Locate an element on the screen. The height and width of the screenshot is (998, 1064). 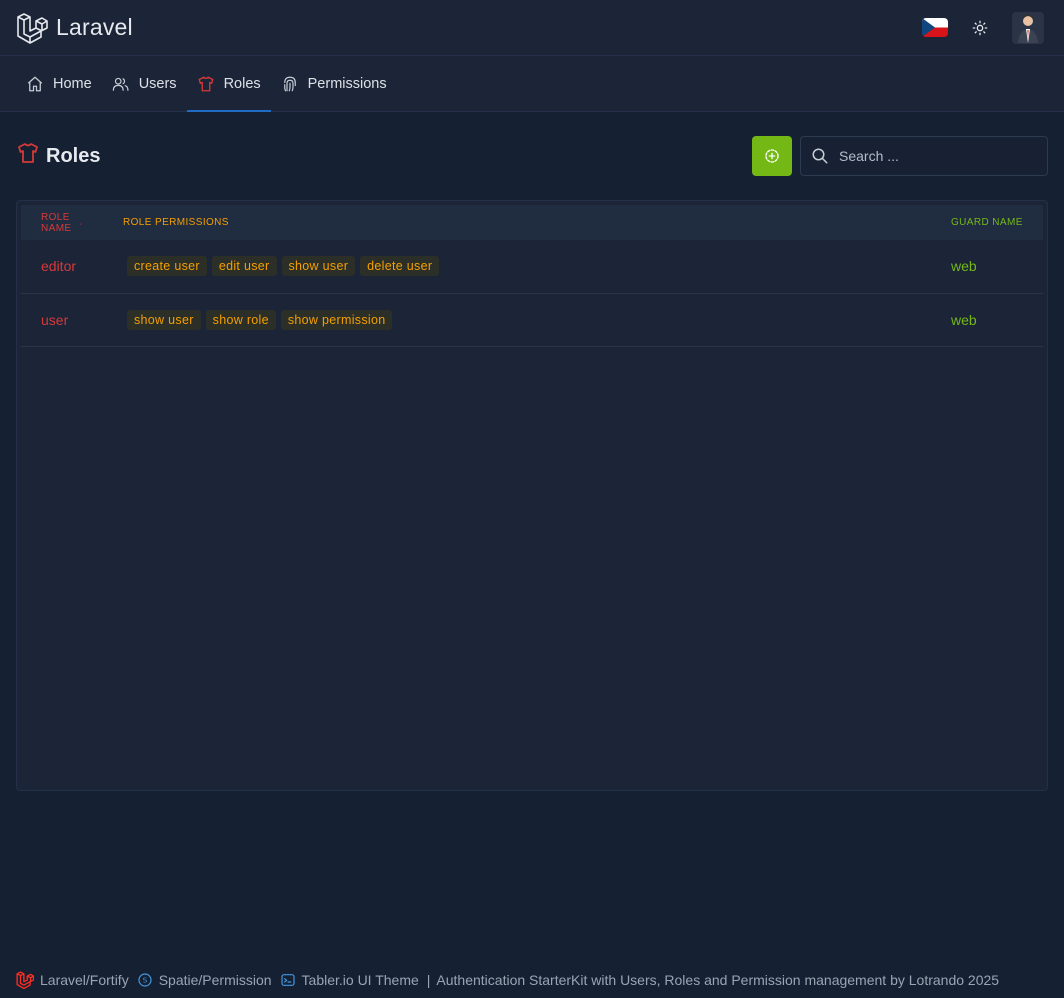
footer-fortify-link: Laravel/Fortify is located at coordinates (72, 980).